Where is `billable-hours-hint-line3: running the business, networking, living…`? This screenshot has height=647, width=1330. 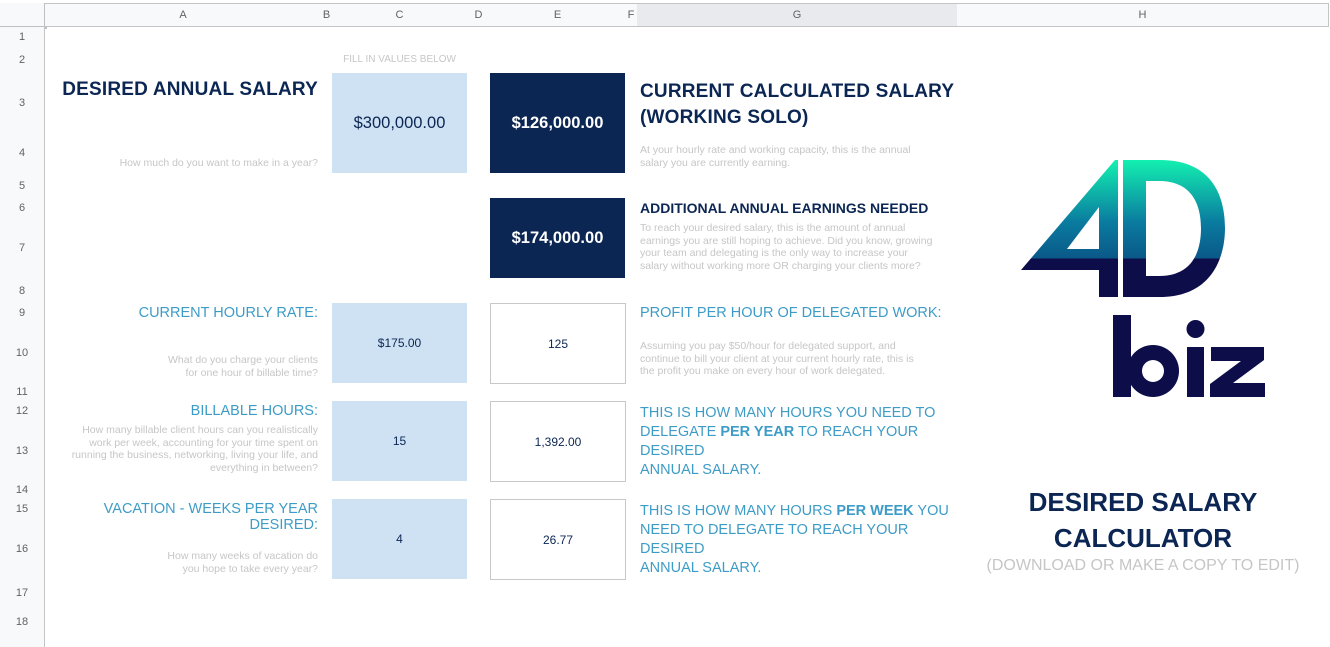 billable-hours-hint-line3: running the business, networking, living… is located at coordinates (194, 455).